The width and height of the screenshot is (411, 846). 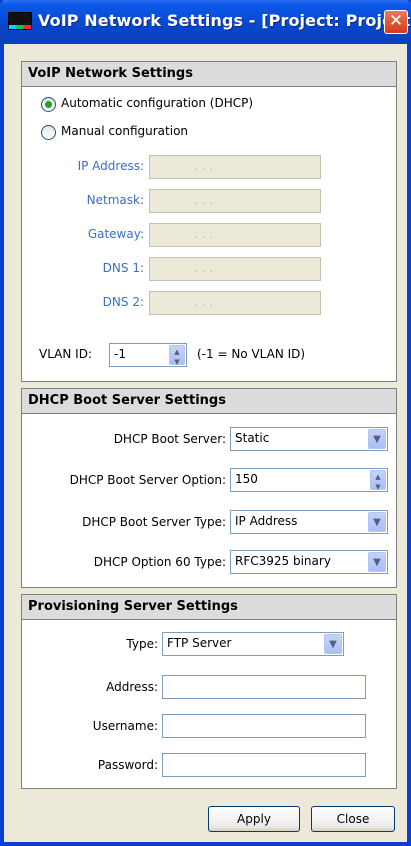 I want to click on radio-automatic-dhcp, so click(x=48, y=104).